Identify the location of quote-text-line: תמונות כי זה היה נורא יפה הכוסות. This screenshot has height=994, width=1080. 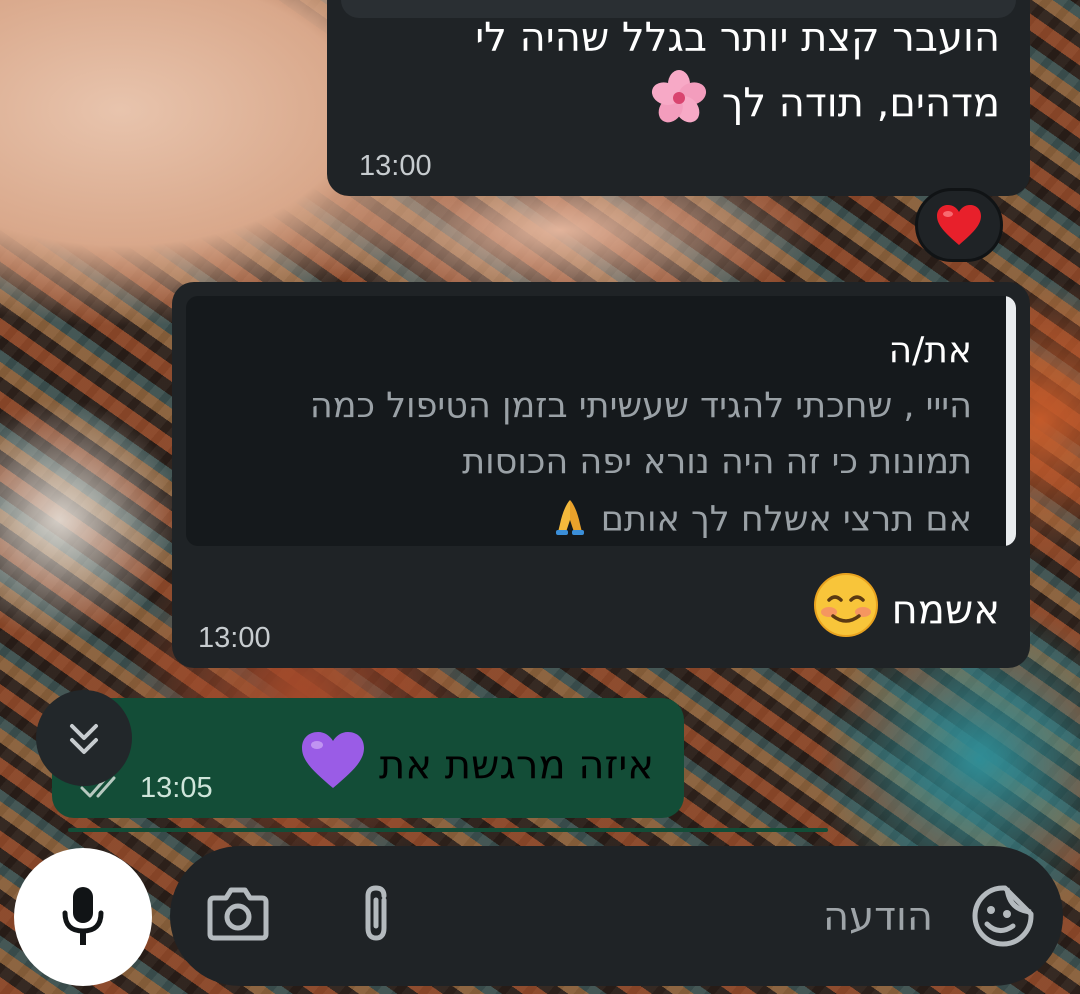
(717, 462).